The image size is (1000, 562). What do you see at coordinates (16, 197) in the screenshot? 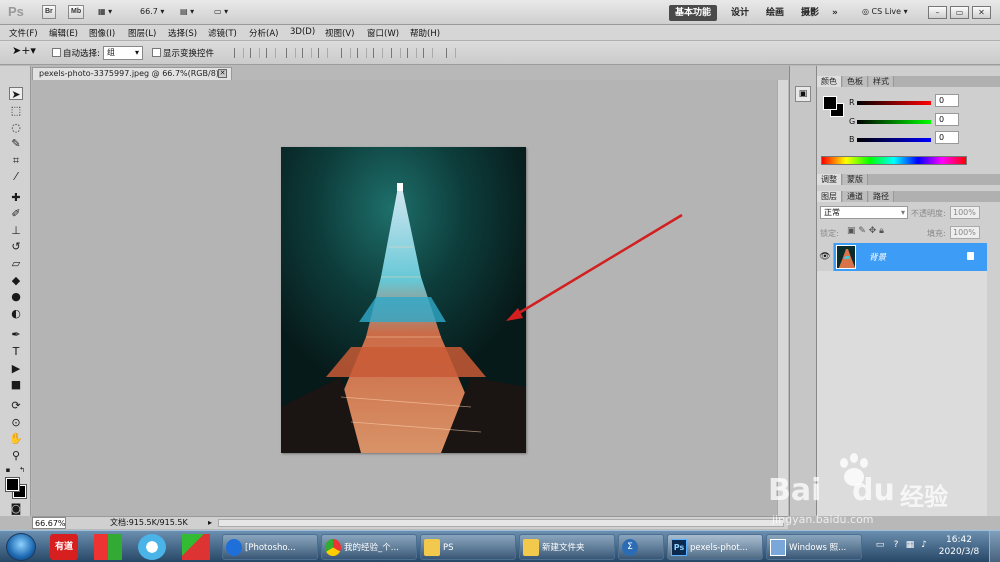
I see `healing-brush-tool-icon: ✚` at bounding box center [16, 197].